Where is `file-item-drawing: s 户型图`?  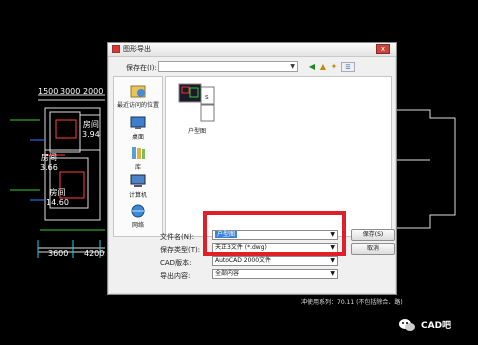 file-item-drawing: s 户型图 is located at coordinates (197, 108).